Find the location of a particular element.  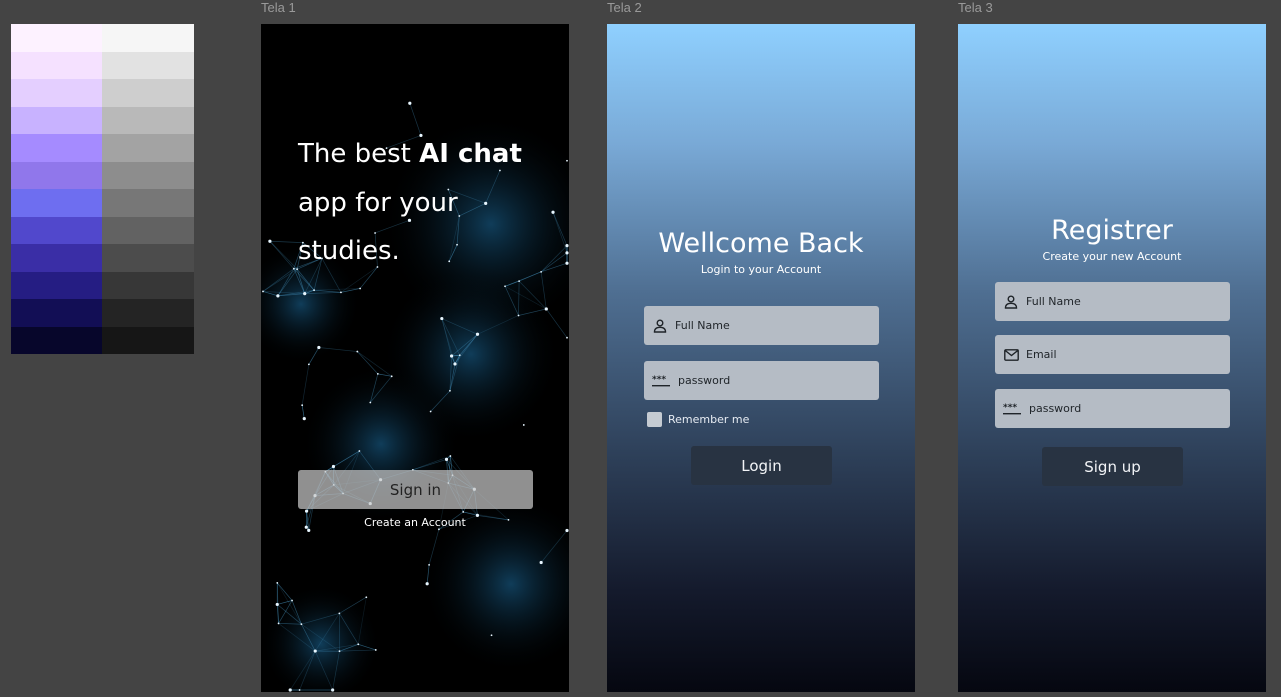

color-palette is located at coordinates (102, 189).